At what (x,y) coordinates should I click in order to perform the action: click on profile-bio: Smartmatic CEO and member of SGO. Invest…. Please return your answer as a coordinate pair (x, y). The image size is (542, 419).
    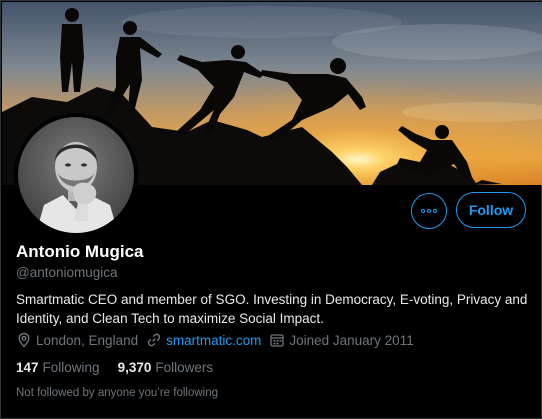
    Looking at the image, I should click on (272, 309).